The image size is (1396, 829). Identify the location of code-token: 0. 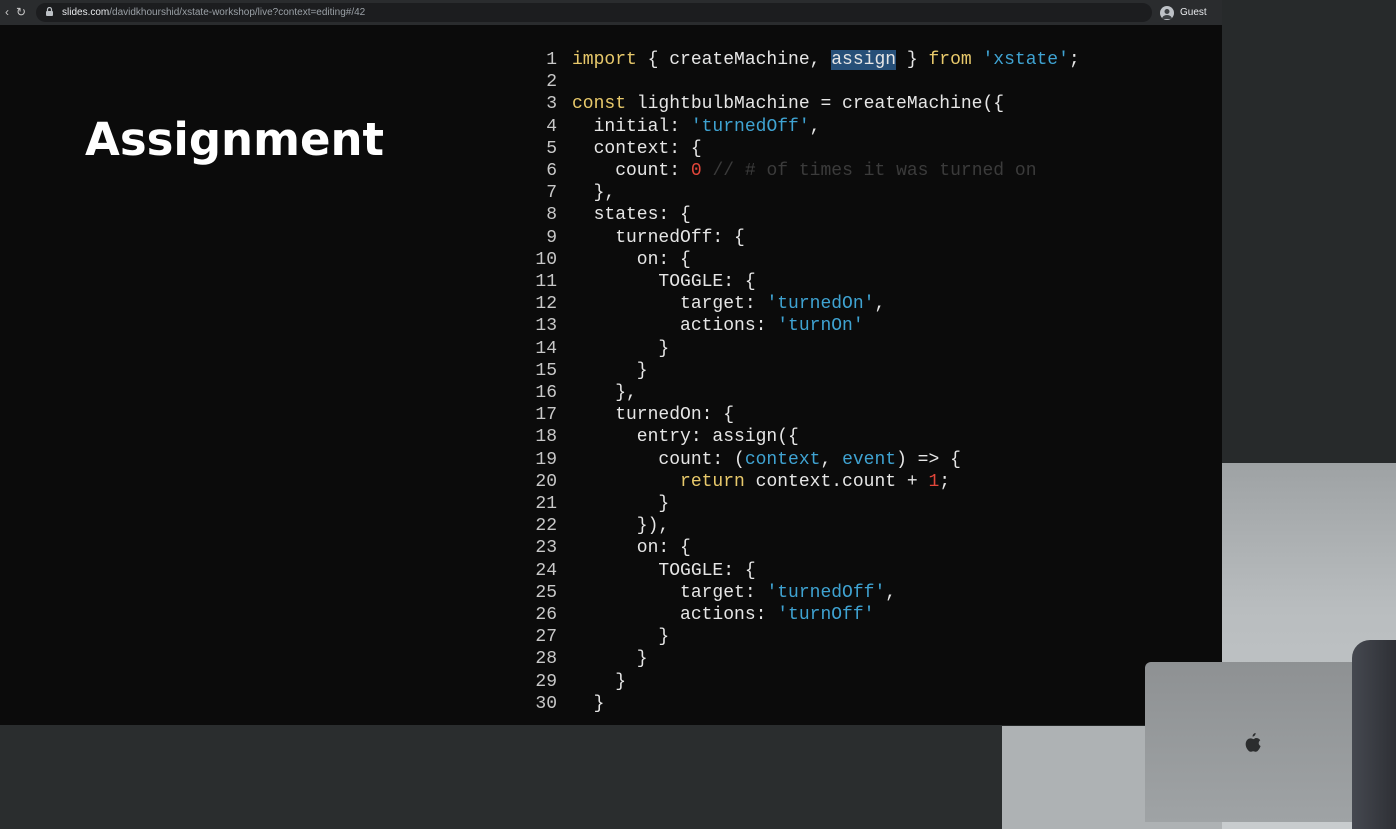
(696, 171).